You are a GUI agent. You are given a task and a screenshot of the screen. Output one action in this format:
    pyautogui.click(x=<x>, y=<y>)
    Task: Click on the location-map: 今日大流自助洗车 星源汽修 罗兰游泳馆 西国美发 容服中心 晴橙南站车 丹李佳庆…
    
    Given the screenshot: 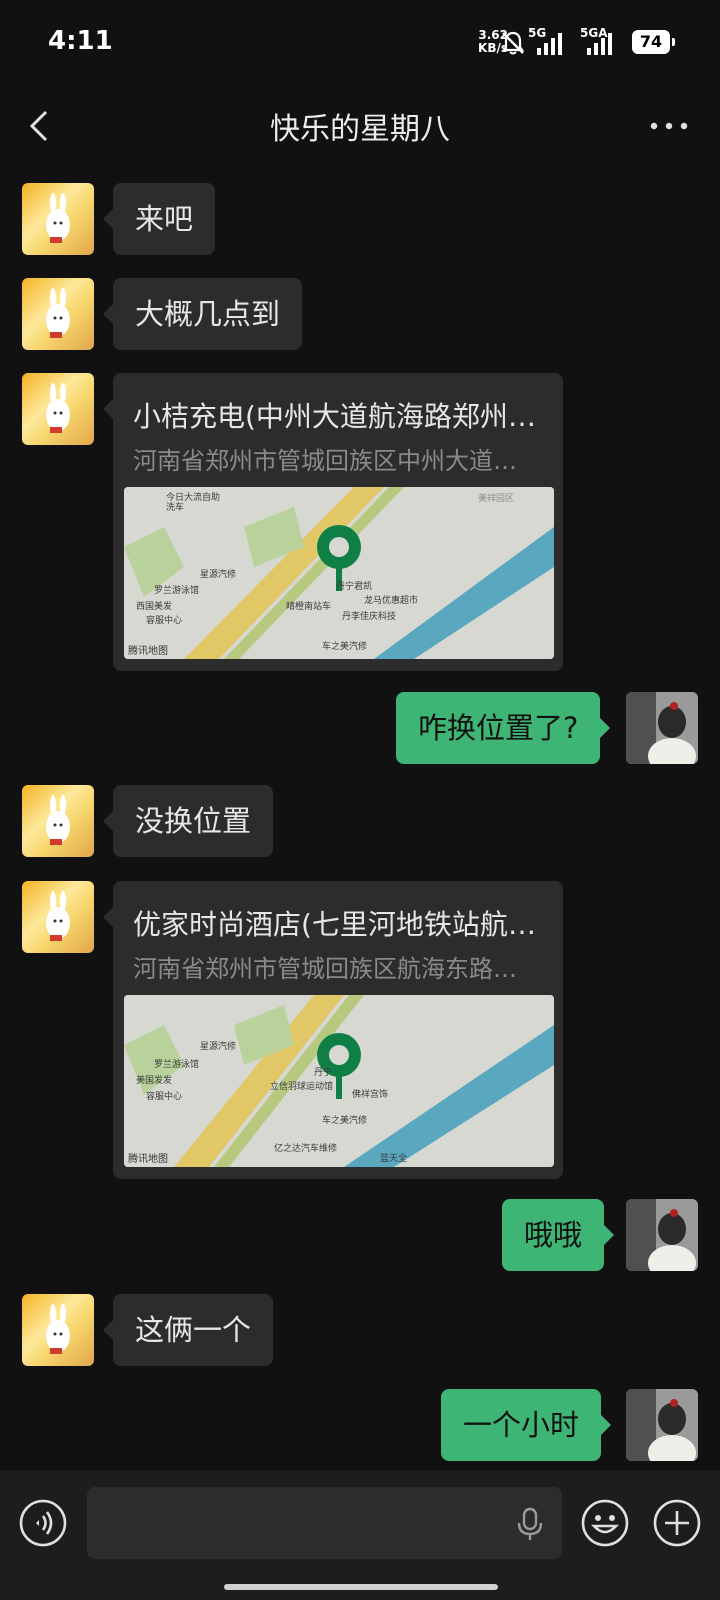 What is the action you would take?
    pyautogui.click(x=339, y=573)
    